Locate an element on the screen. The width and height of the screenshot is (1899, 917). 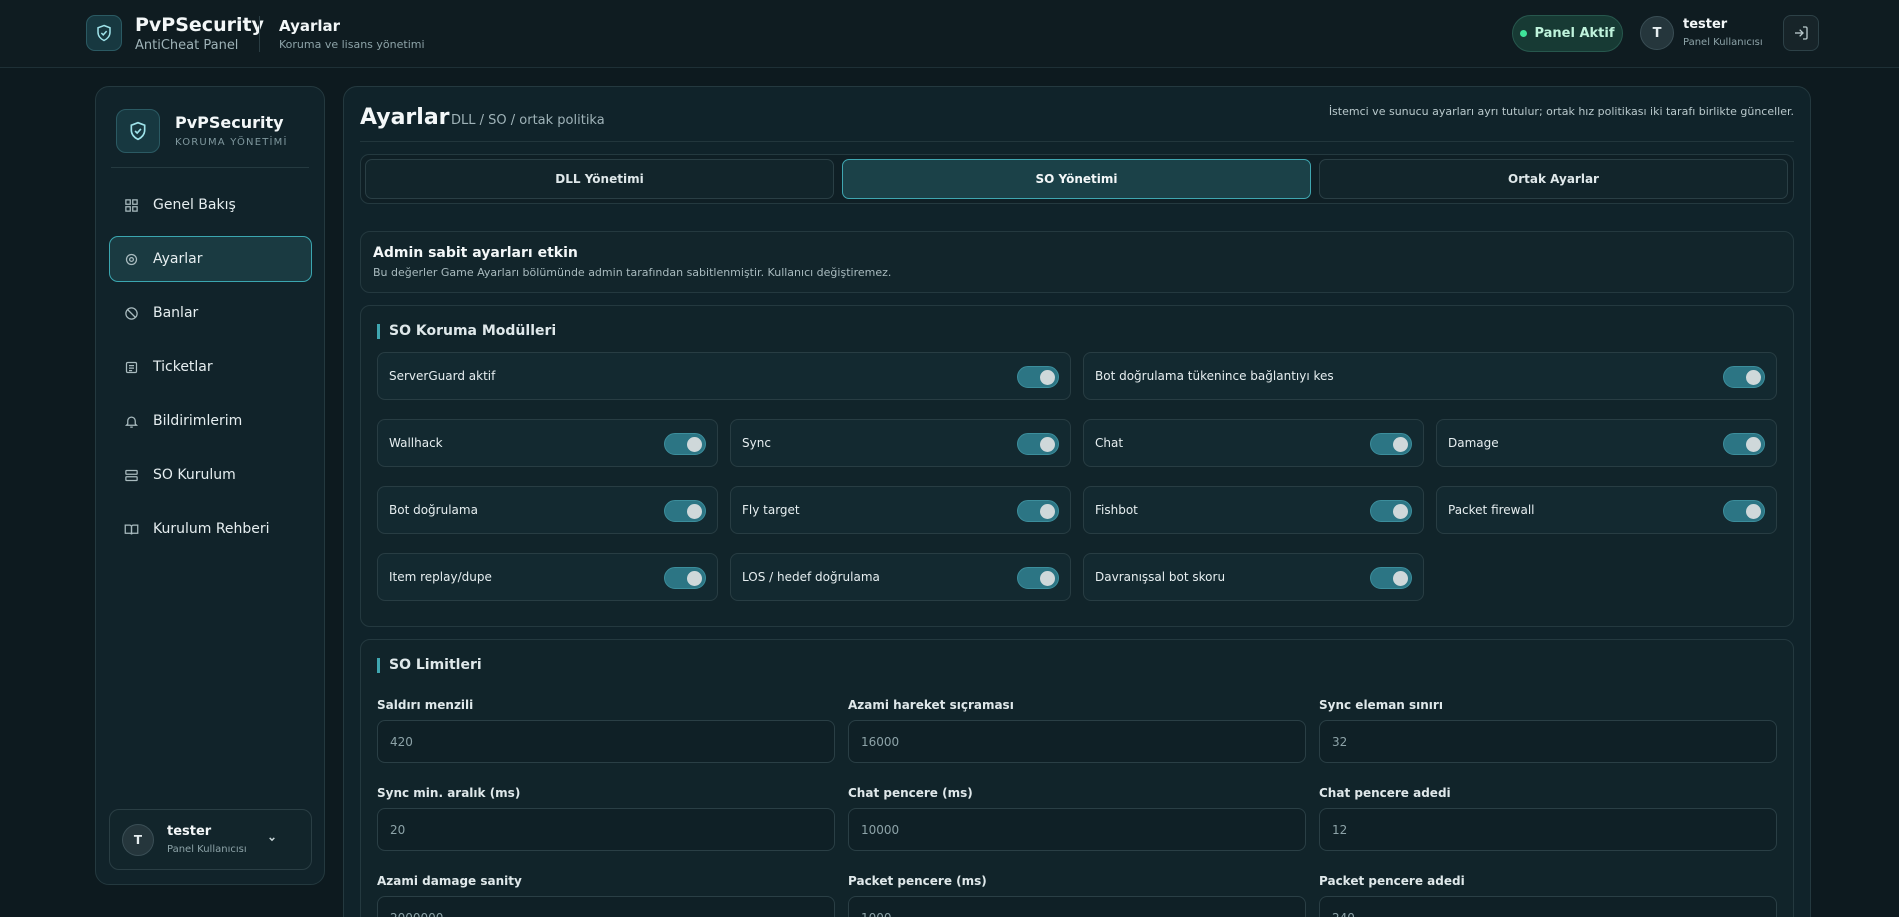
module-toggle-row: Sync is located at coordinates (900, 443).